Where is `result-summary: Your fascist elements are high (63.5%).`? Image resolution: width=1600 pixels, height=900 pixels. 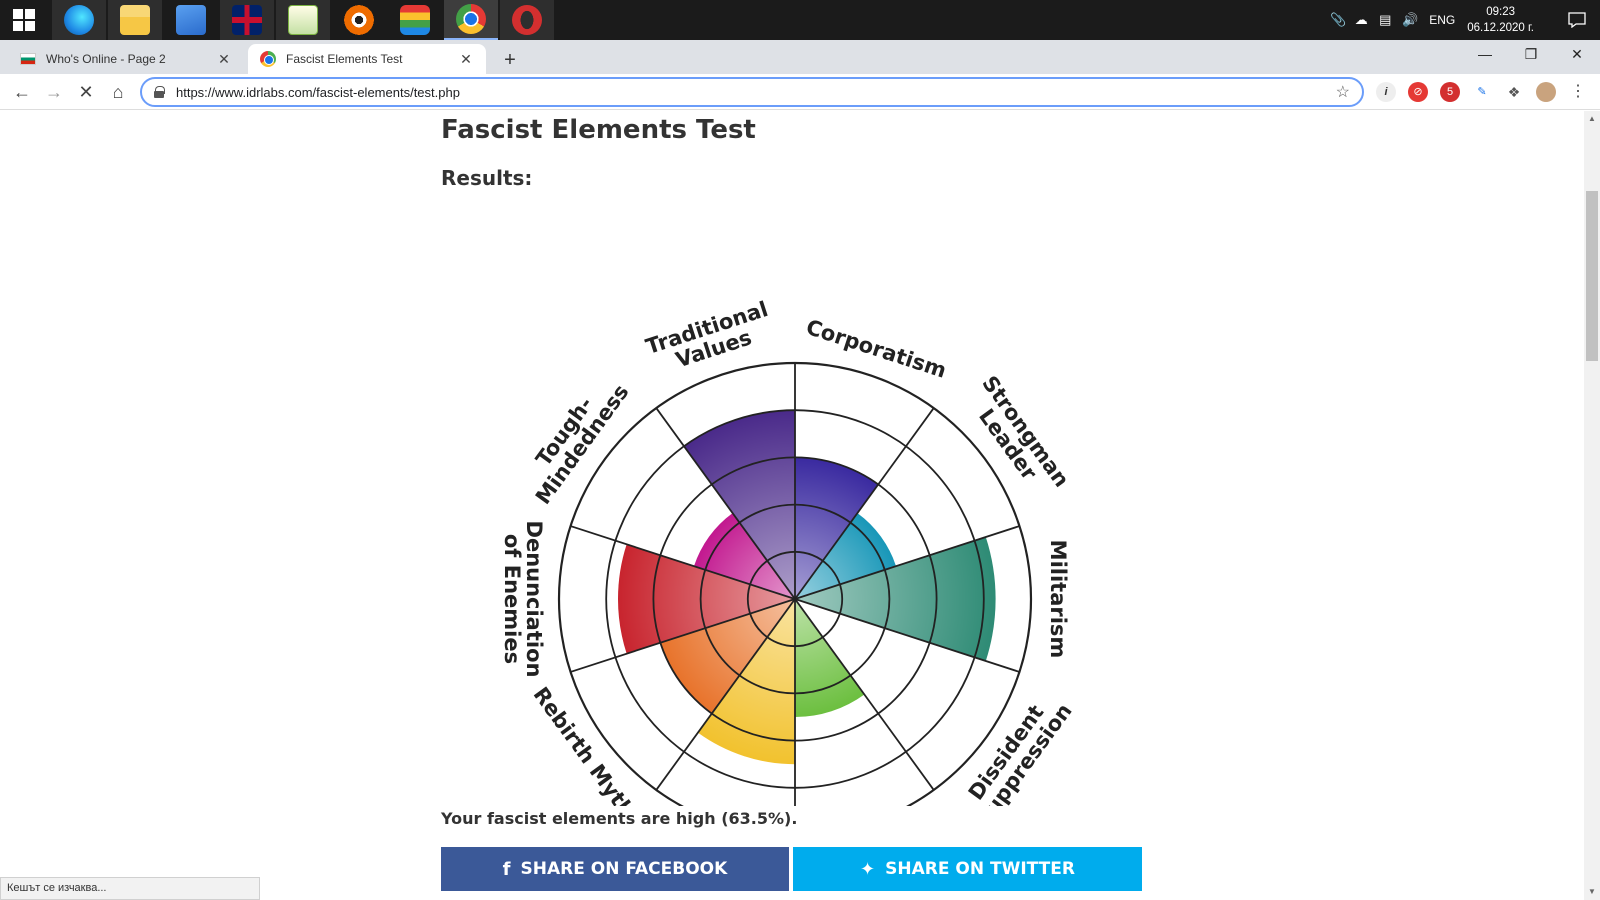
result-summary: Your fascist elements are high (63.5%). is located at coordinates (619, 818).